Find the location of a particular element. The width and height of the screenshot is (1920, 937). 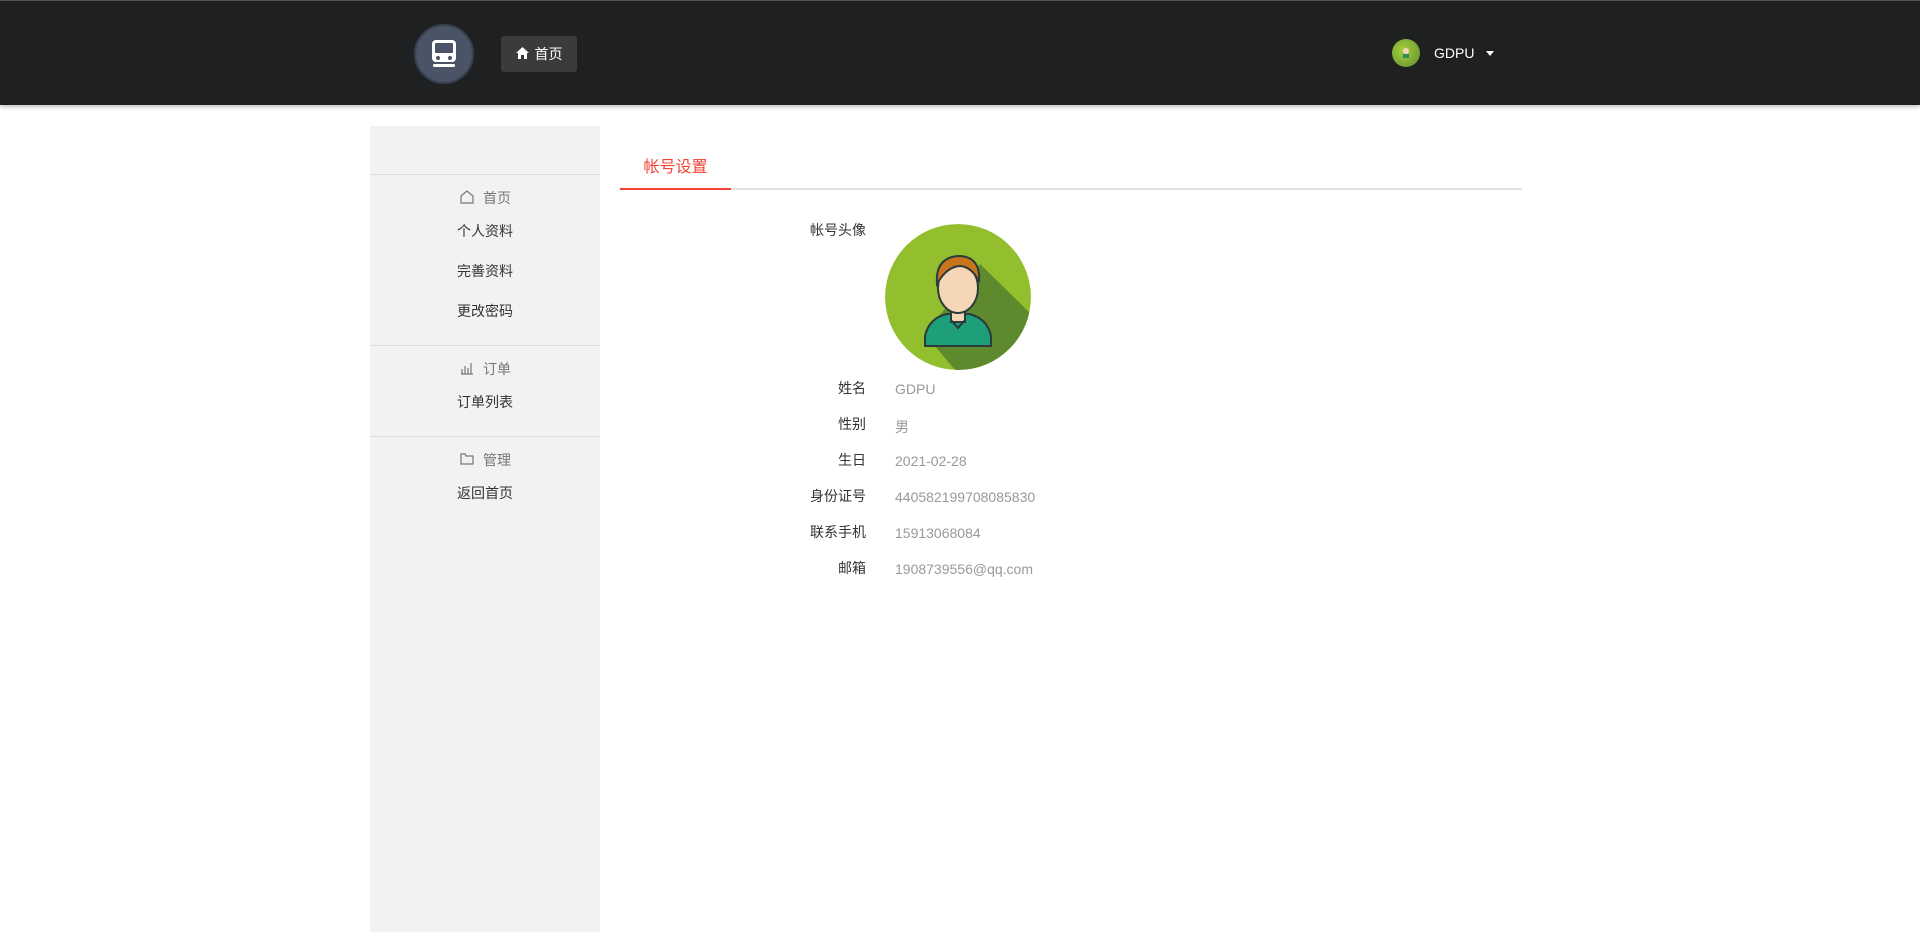

field-label: 邮箱 is located at coordinates (852, 568).